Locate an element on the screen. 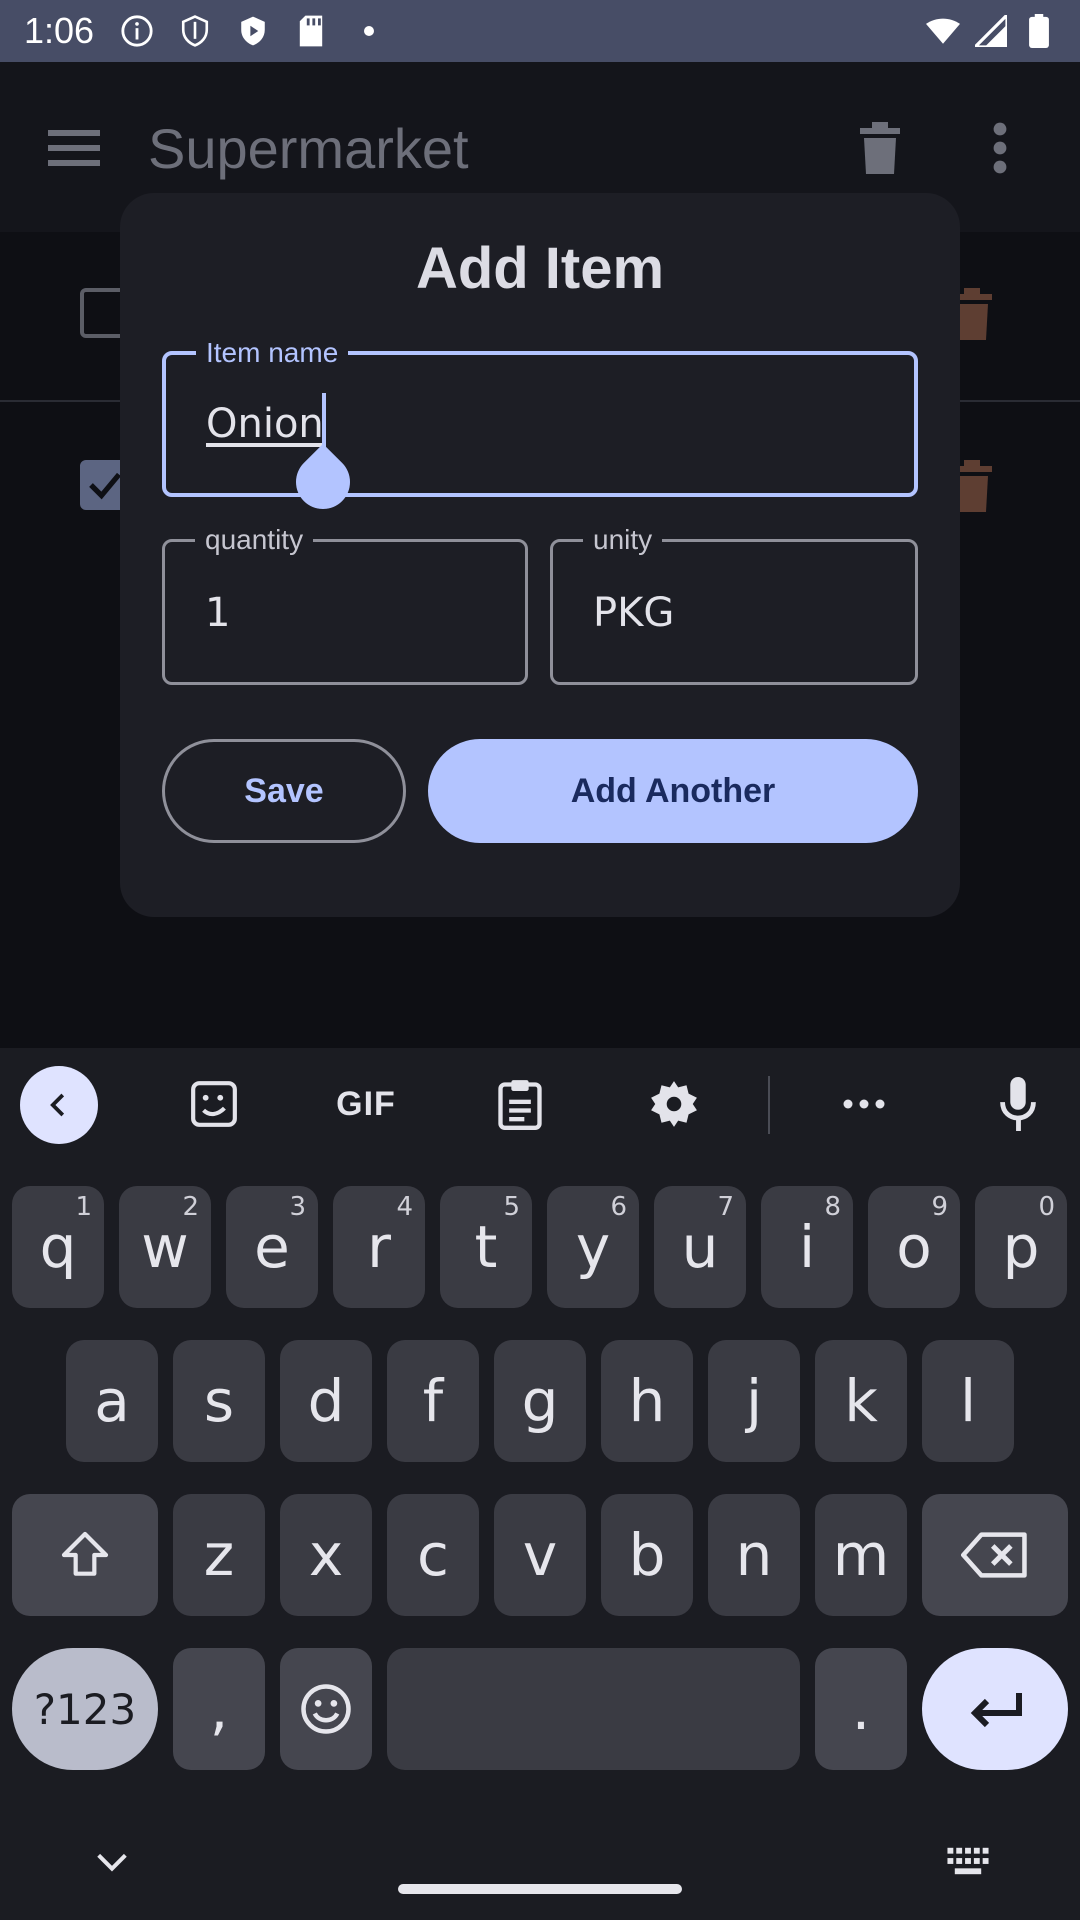 The image size is (1080, 1920). sticker-icon is located at coordinates (214, 1104).